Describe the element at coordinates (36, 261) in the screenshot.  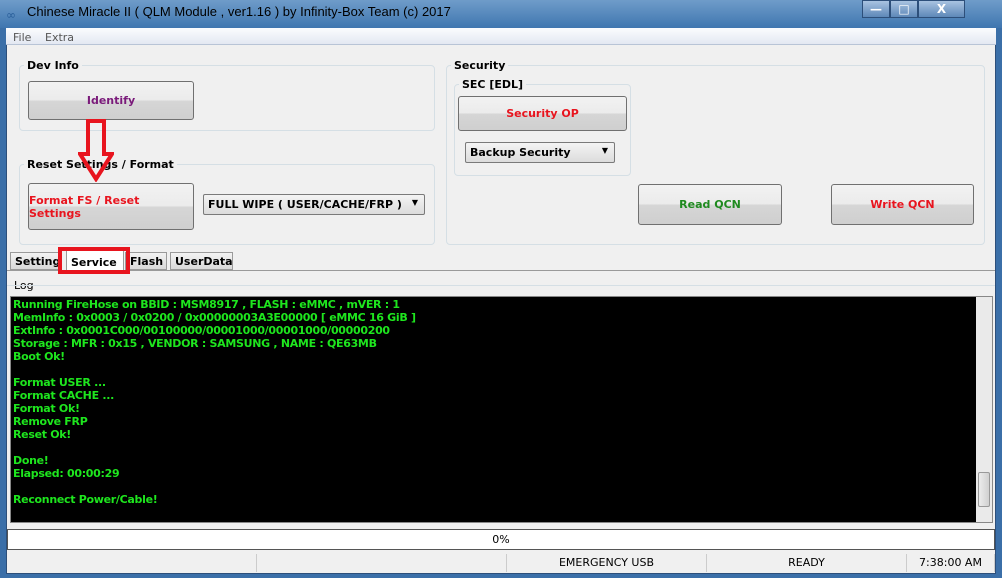
I see `tab-settings: Settings` at that location.